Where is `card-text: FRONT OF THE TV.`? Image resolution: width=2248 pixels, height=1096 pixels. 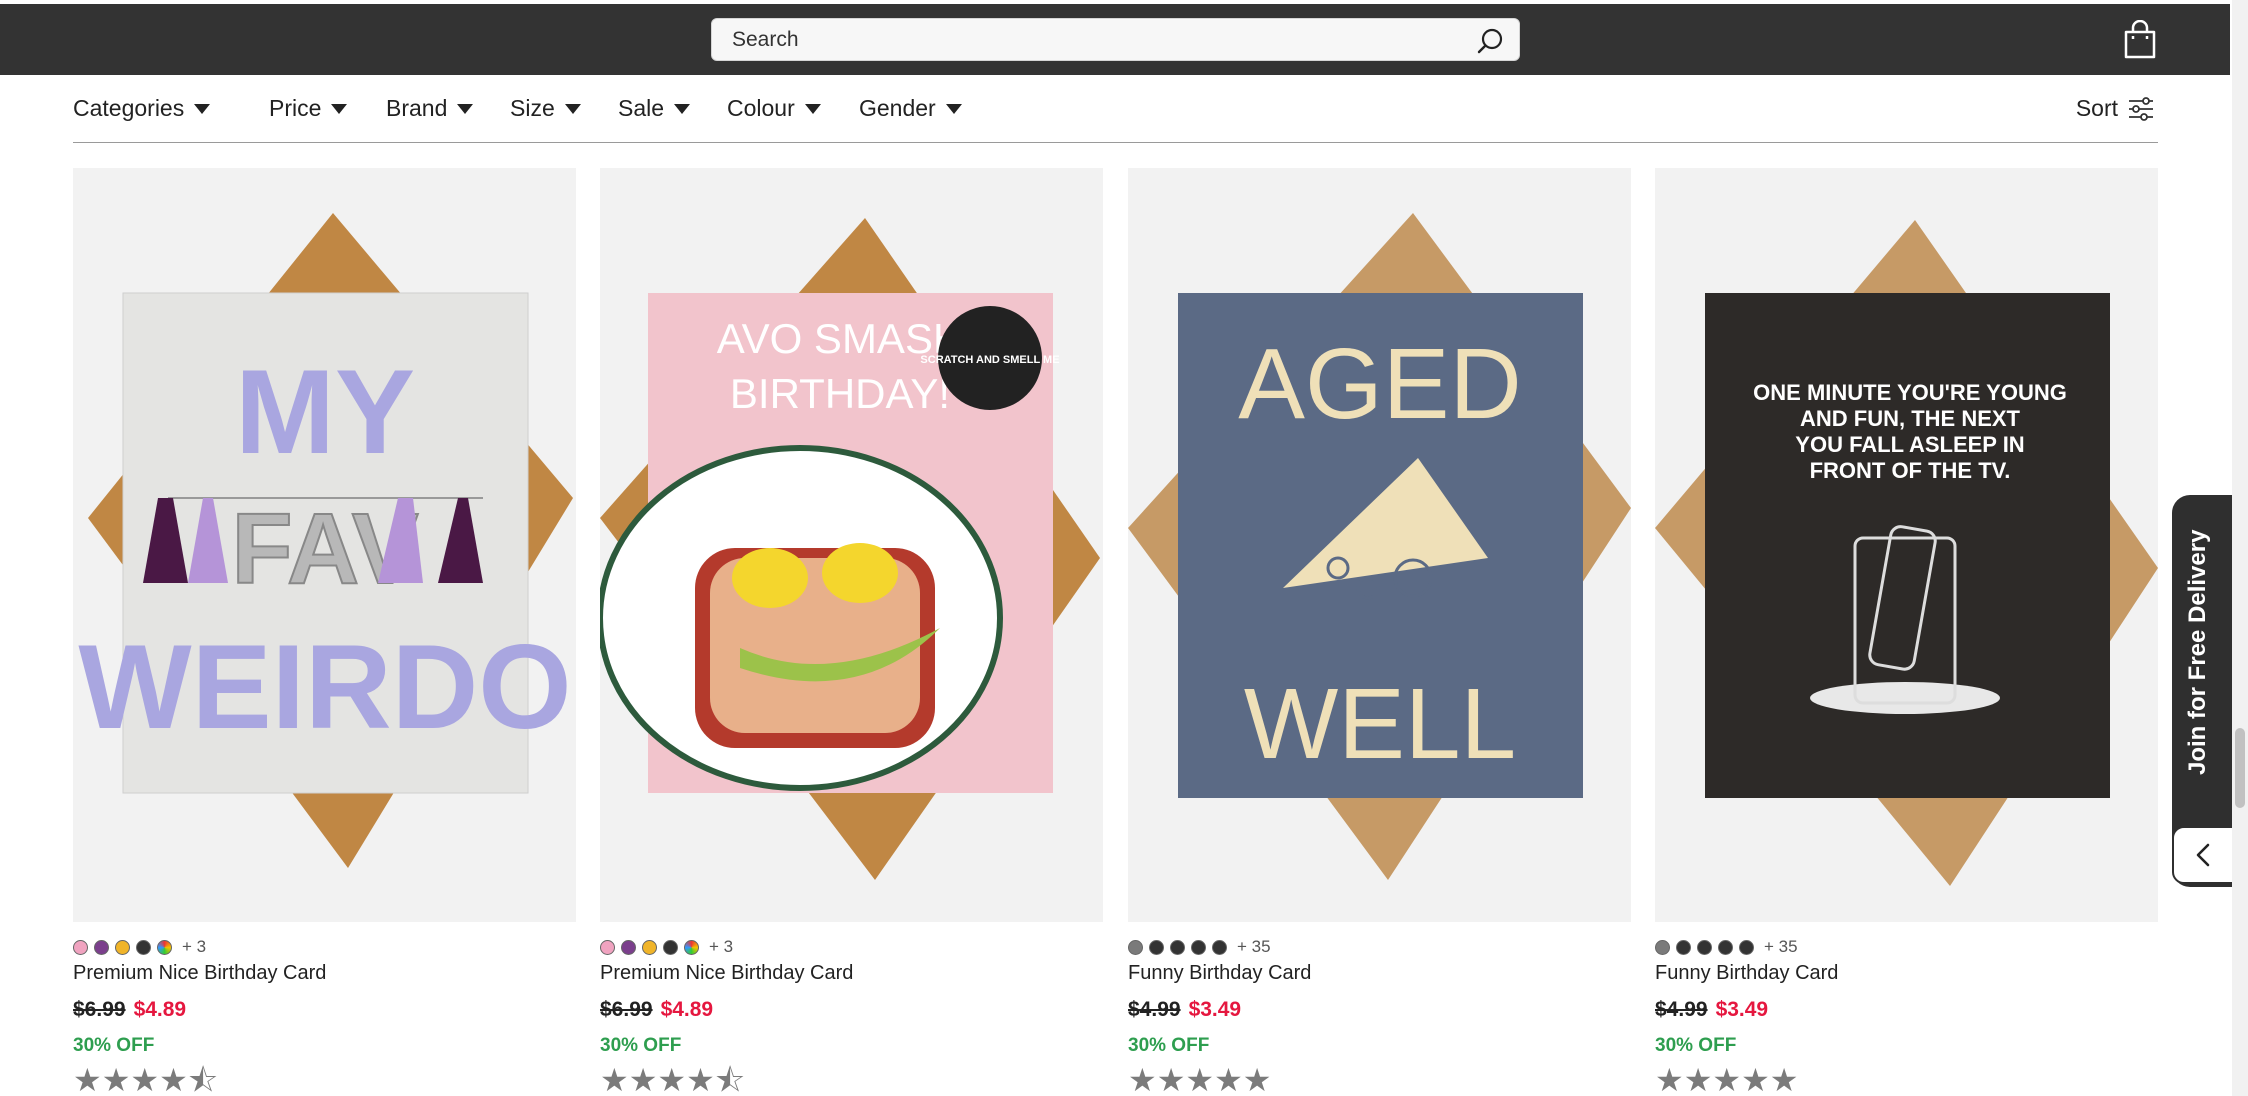 card-text: FRONT OF THE TV. is located at coordinates (1910, 470).